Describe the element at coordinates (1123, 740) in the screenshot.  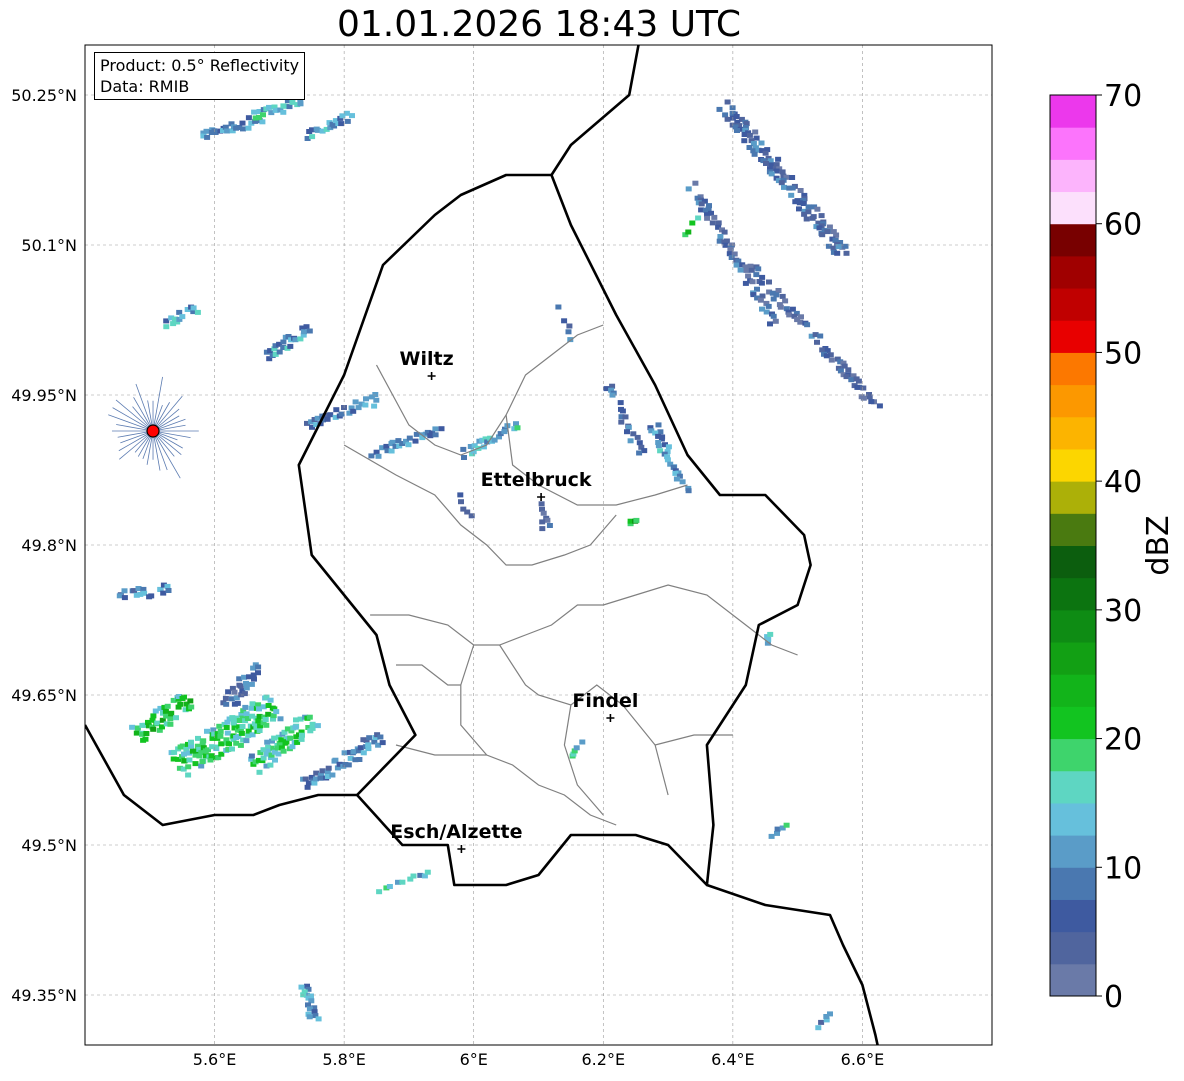
I see `colorbar-tick-label: 20` at that location.